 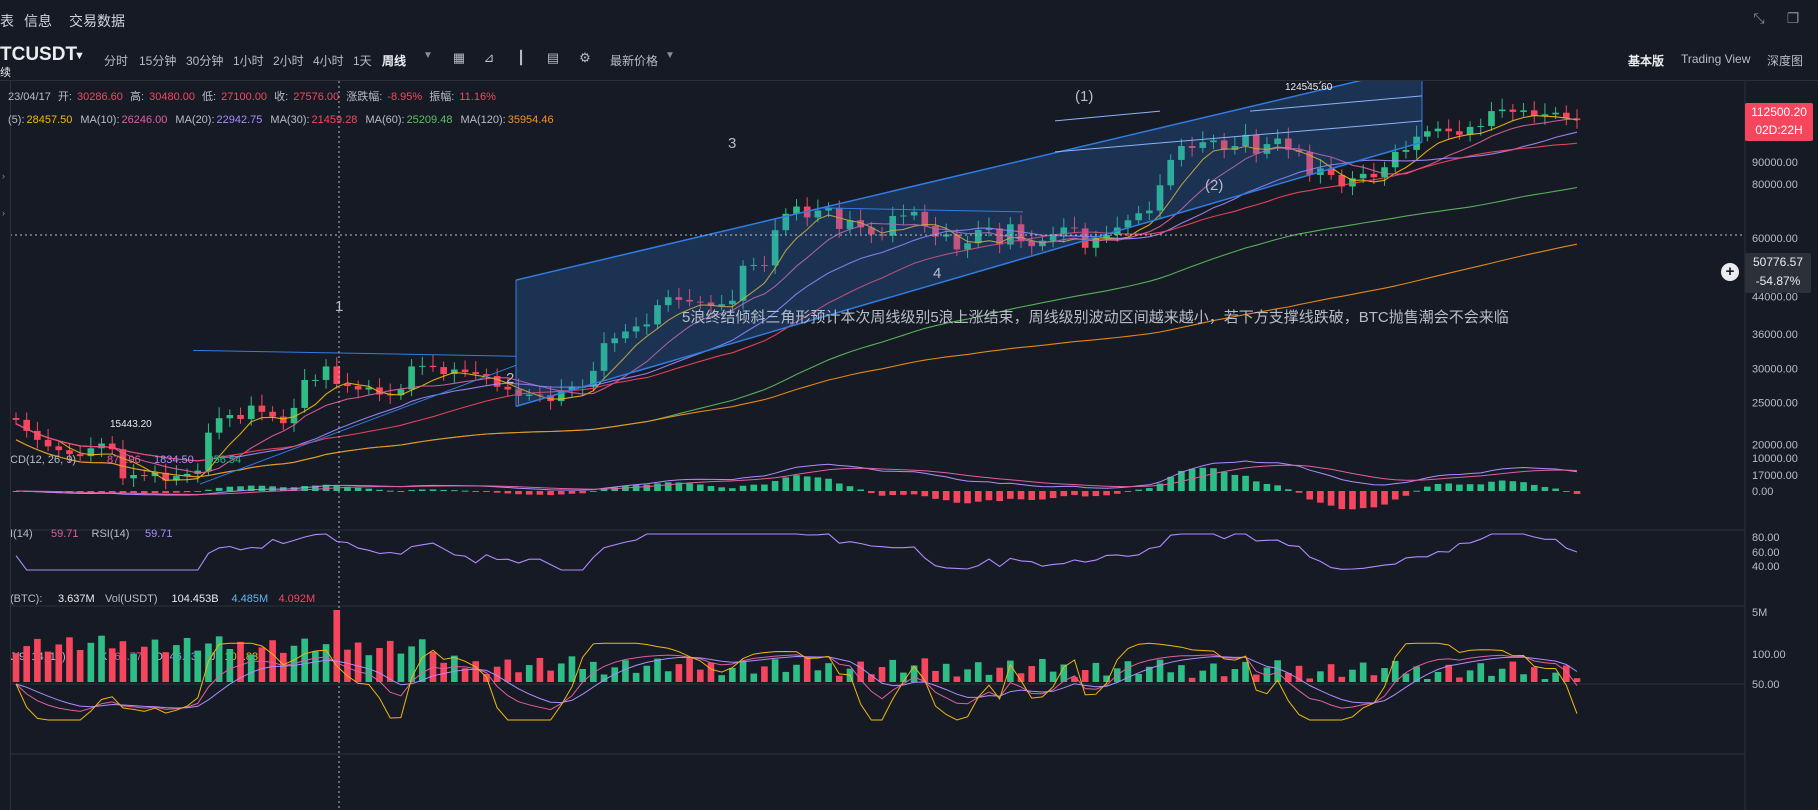 I want to click on tab-trade-data: 交易数据, so click(x=97, y=21).